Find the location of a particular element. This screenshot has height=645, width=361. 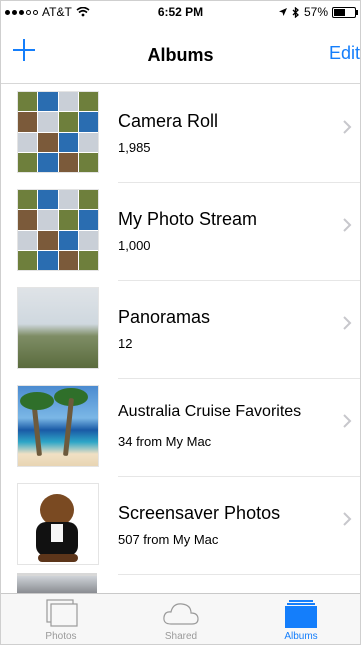

cloud-icon is located at coordinates (181, 614).